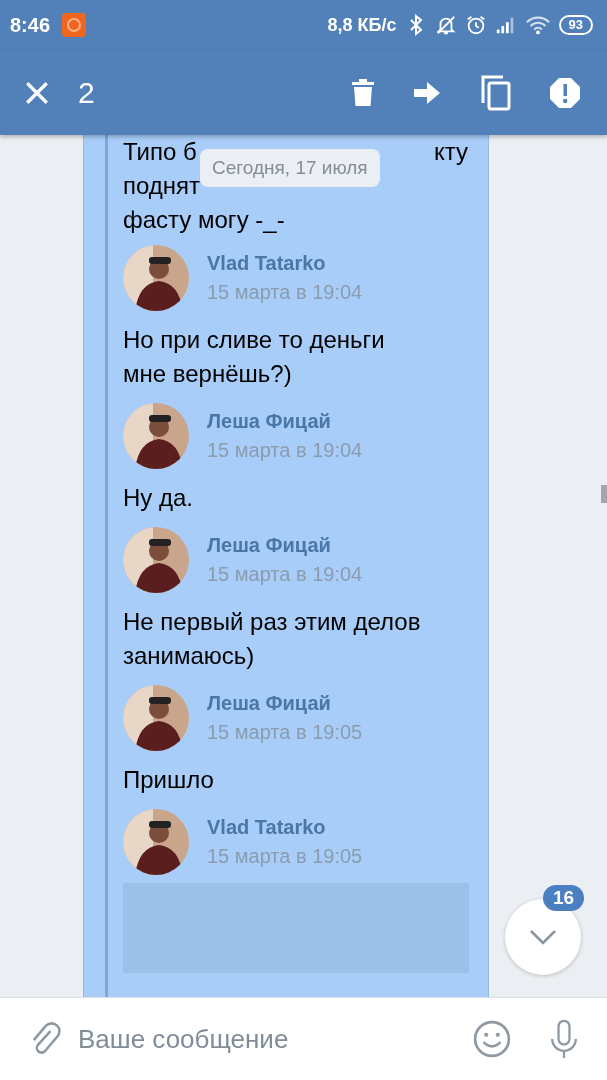  I want to click on date-pill: Сегодня, 17 июля, so click(290, 168).